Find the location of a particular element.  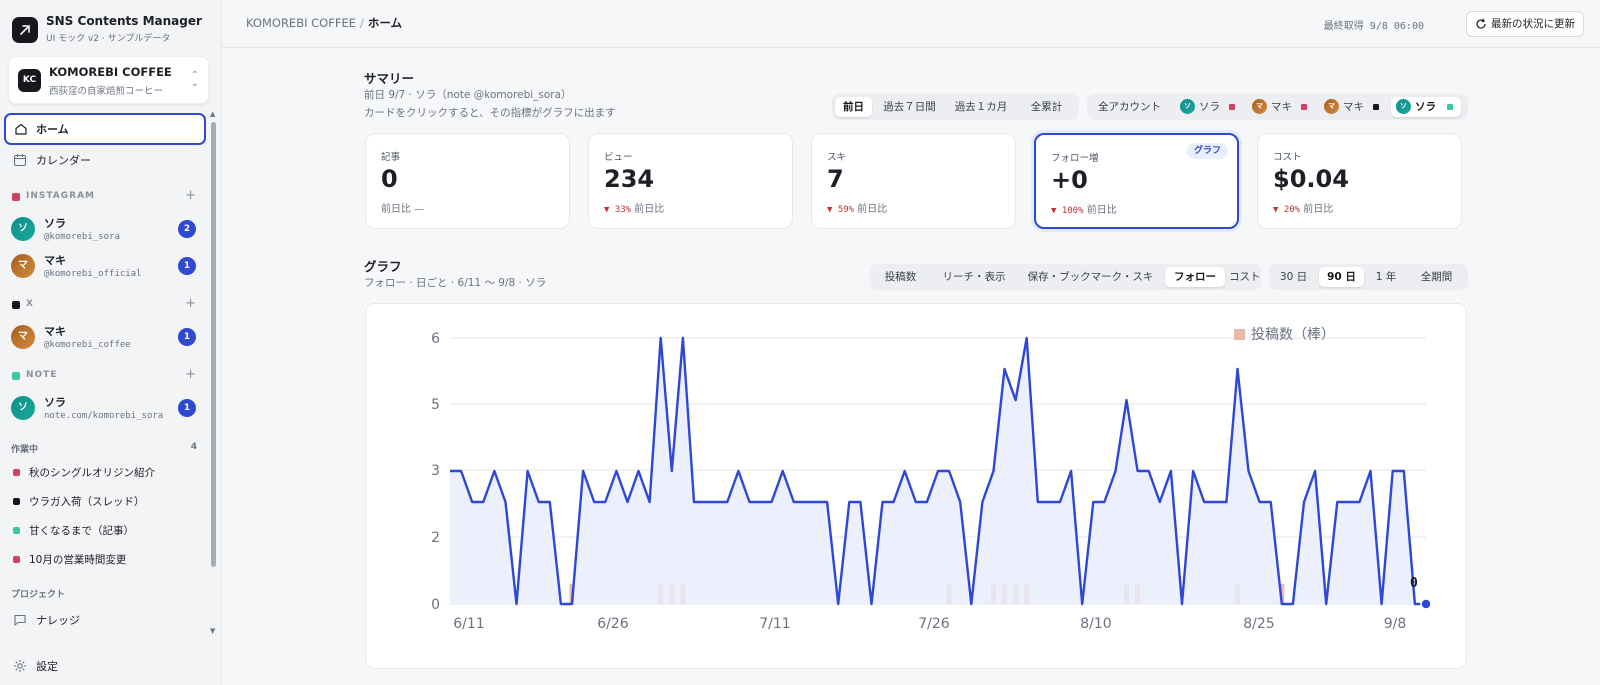

range-all-button: 全期間 is located at coordinates (1436, 277).